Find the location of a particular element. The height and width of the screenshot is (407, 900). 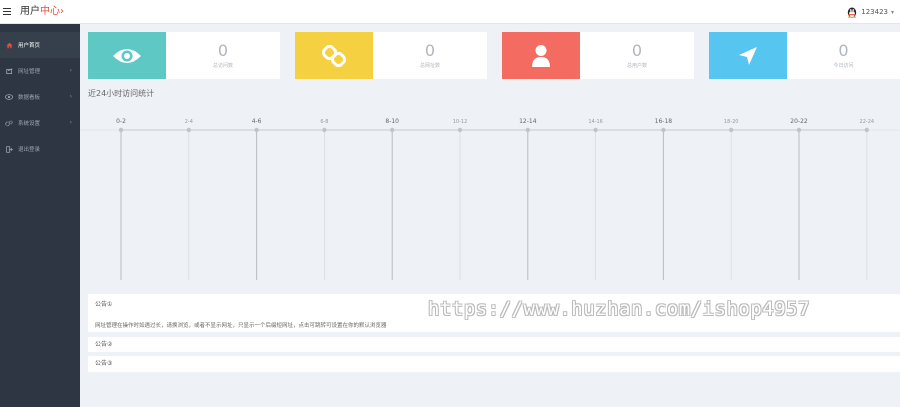

user-icon is located at coordinates (541, 55).